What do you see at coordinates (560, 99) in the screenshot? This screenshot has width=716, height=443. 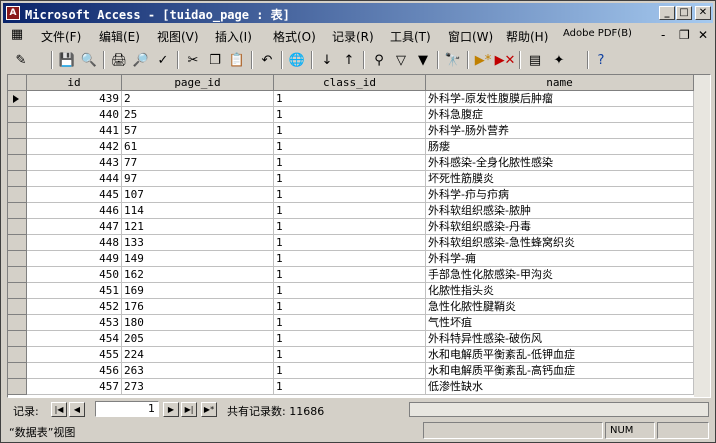 I see `cell-name: 外科学-原发性腹膜后肿瘤` at bounding box center [560, 99].